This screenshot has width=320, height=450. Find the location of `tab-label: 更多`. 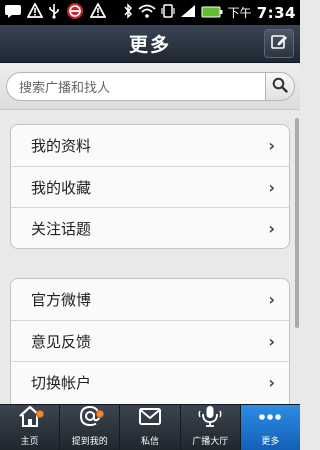

tab-label: 更多 is located at coordinates (270, 442).